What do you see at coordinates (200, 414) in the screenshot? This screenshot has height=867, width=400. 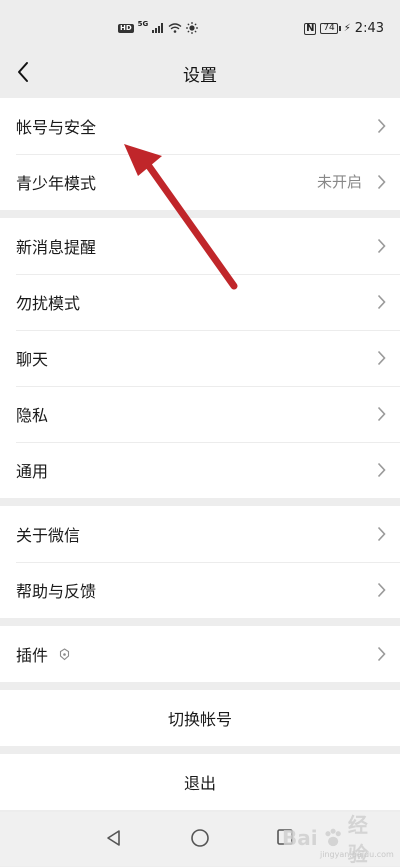 I see `settings-row-privacy: 隐私` at bounding box center [200, 414].